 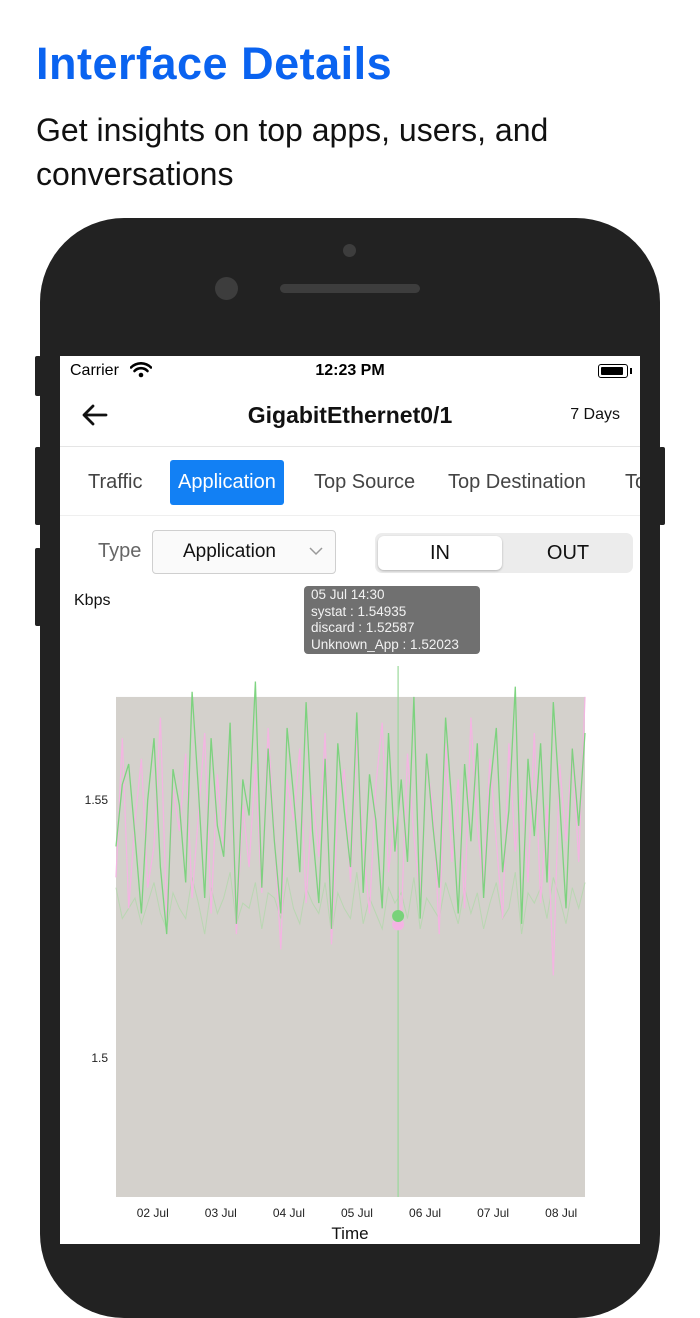 I want to click on x-tick-label: 02 Jul, so click(x=153, y=1213).